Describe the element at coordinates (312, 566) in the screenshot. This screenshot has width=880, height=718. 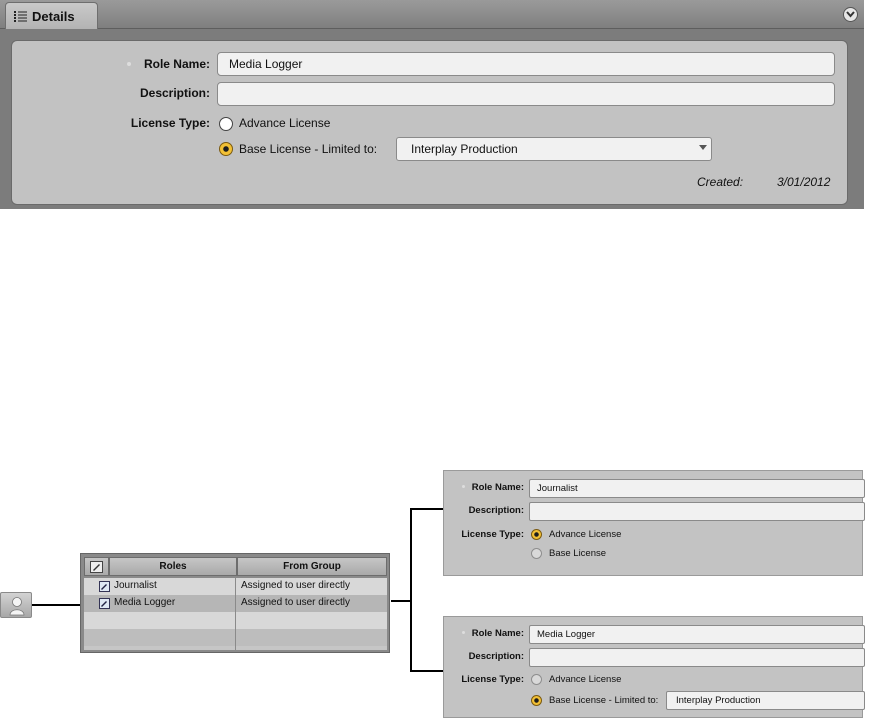
I see `from-group-column-header: From Group` at that location.